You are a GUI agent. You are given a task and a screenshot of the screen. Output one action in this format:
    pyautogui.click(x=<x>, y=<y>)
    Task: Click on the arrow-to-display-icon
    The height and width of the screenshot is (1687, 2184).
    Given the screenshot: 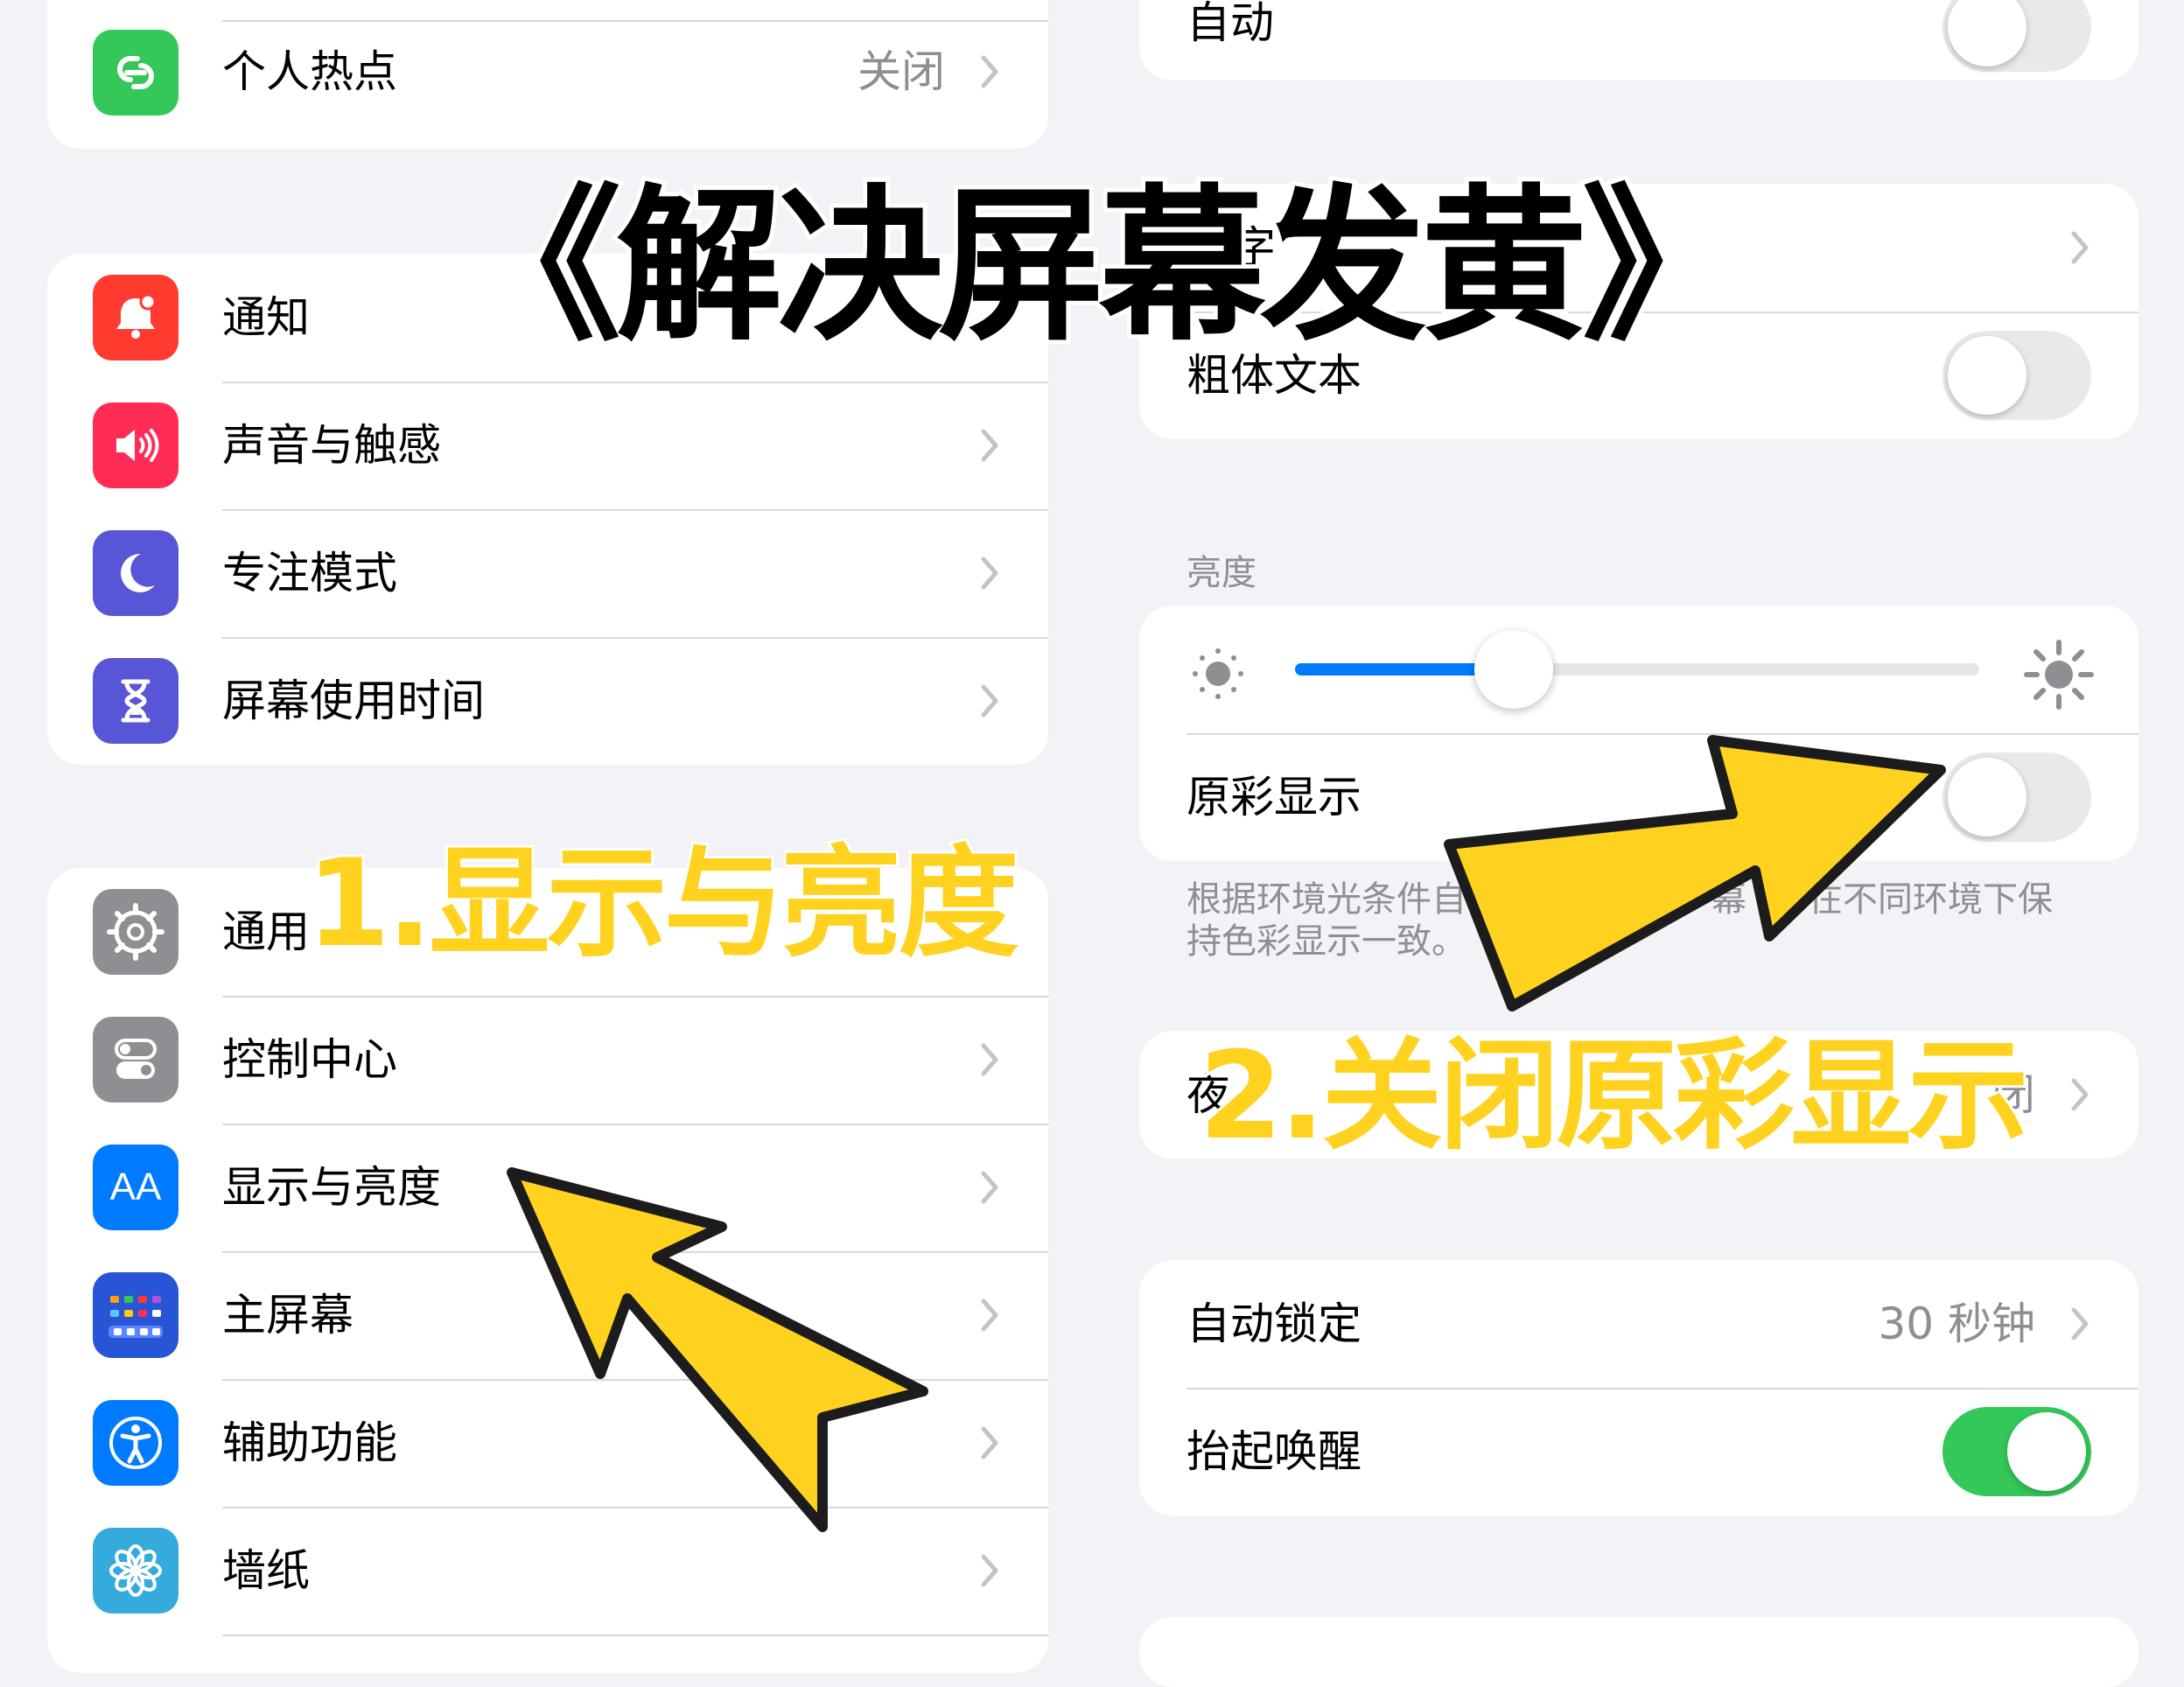 What is the action you would take?
    pyautogui.click(x=717, y=1349)
    